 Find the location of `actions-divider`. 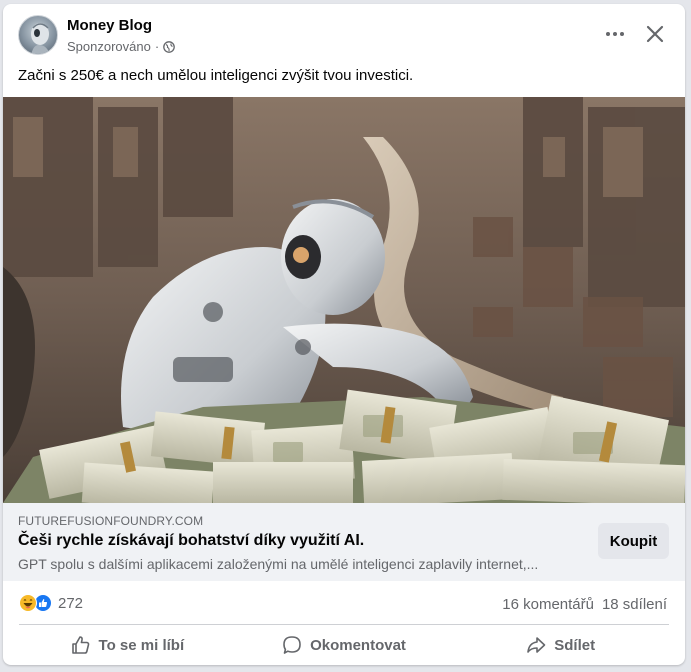

actions-divider is located at coordinates (344, 624).